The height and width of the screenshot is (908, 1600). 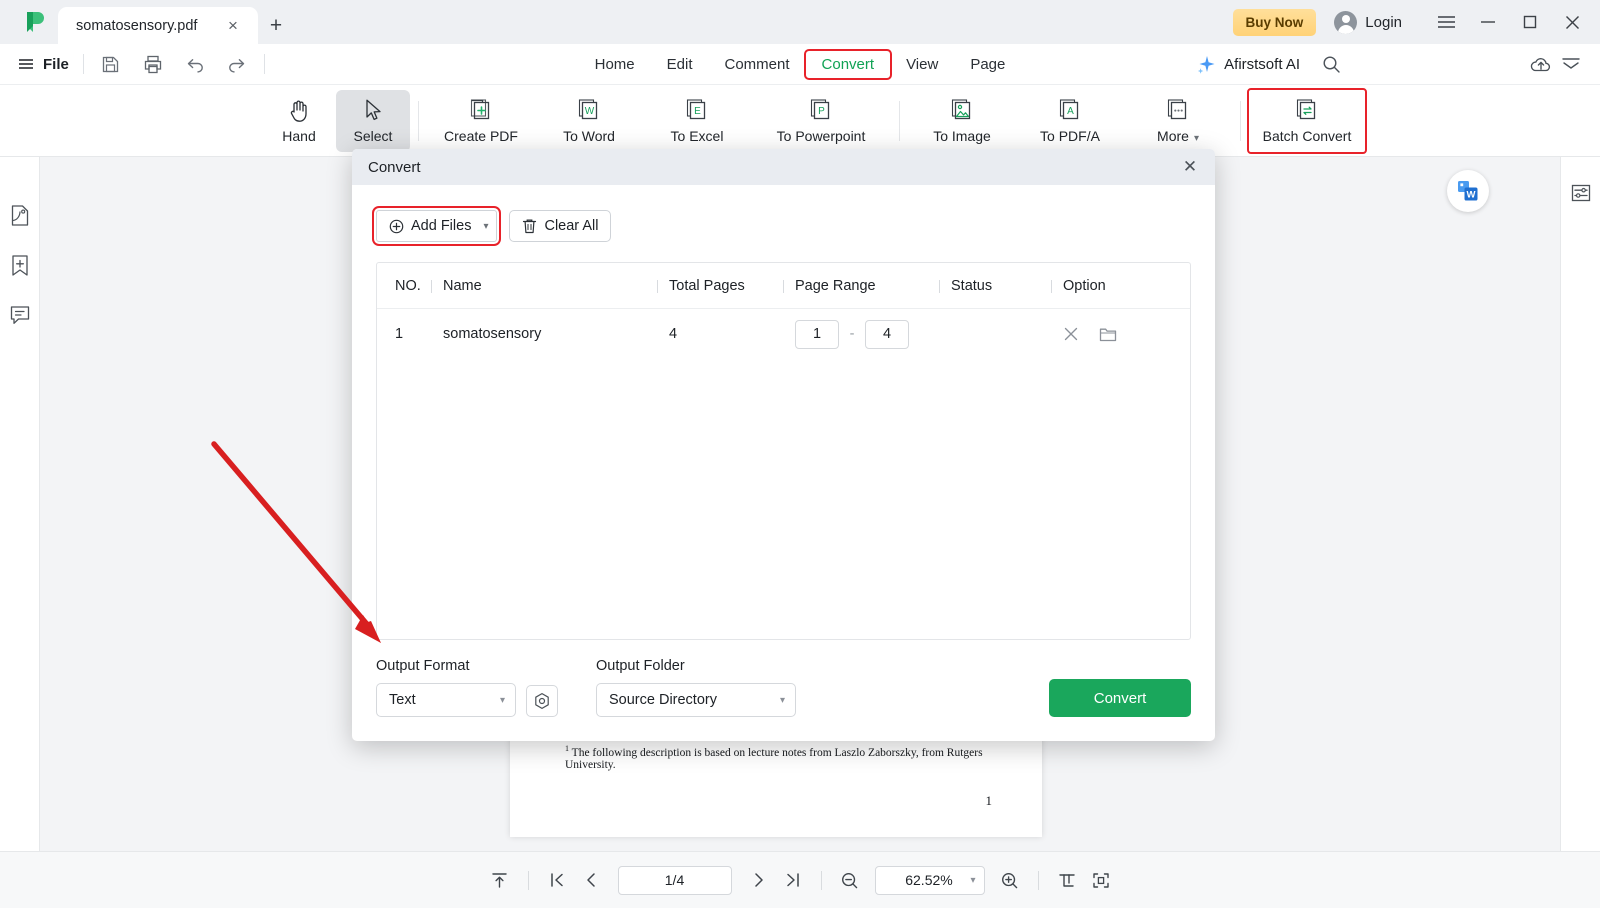 I want to click on right-sidebar, so click(x=1580, y=504).